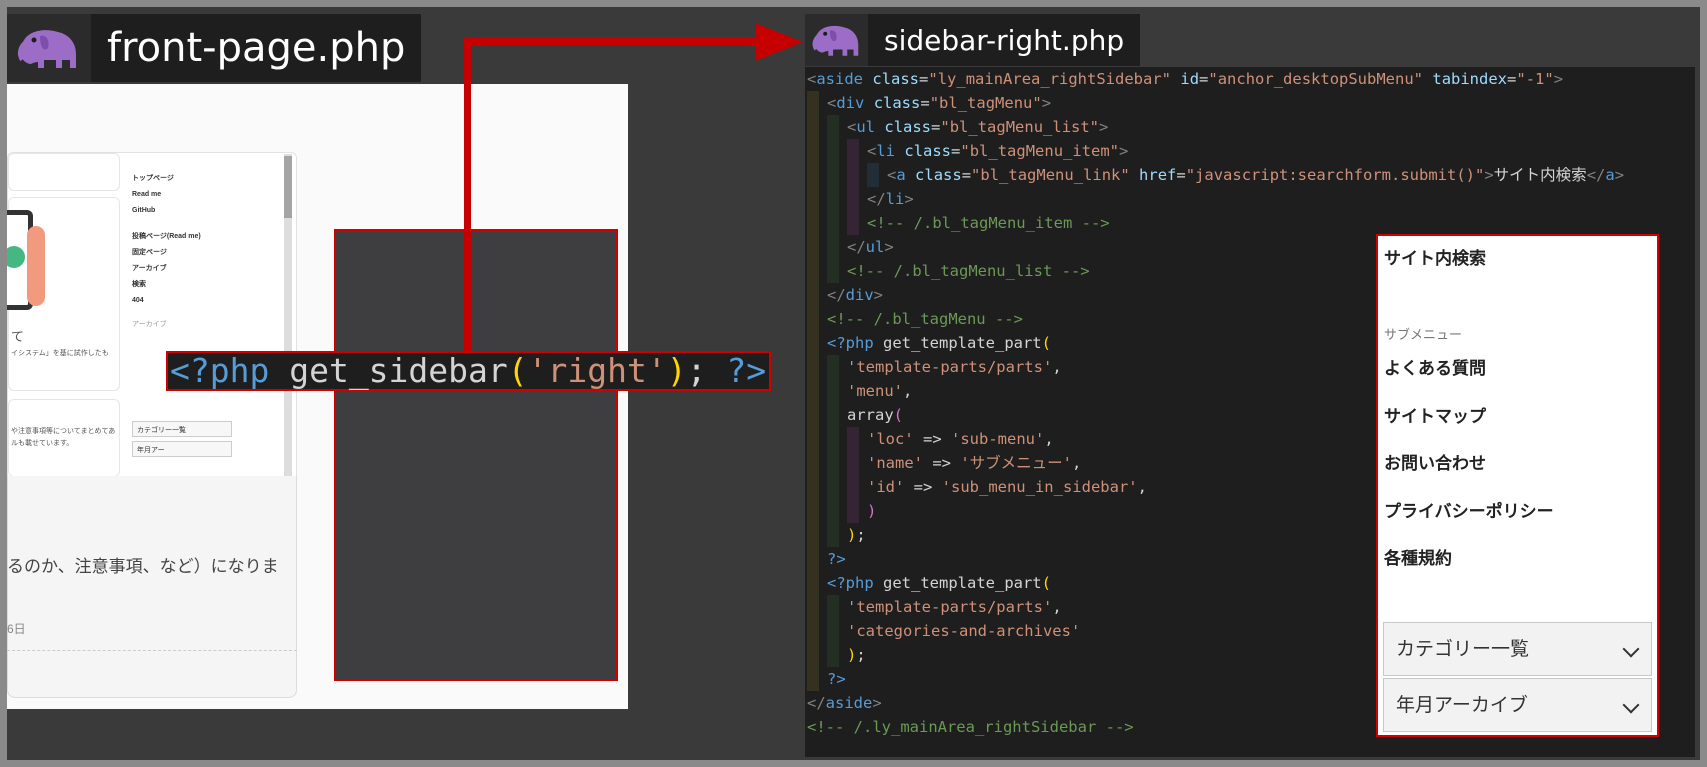  I want to click on category-list-select: カテゴリー一覧, so click(1517, 649).